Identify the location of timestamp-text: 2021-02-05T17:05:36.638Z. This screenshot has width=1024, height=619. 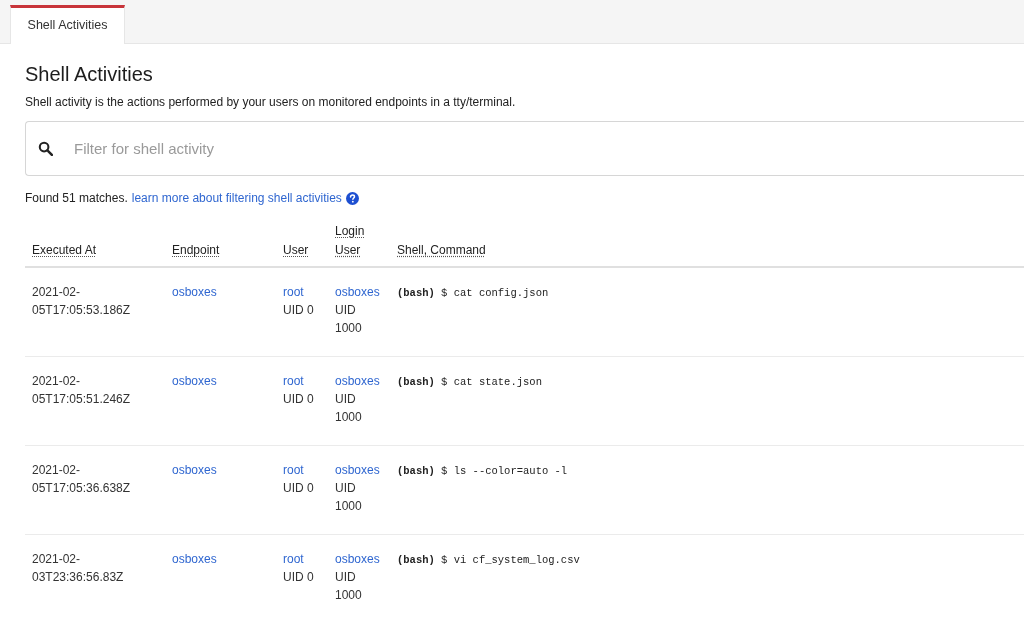
(81, 479).